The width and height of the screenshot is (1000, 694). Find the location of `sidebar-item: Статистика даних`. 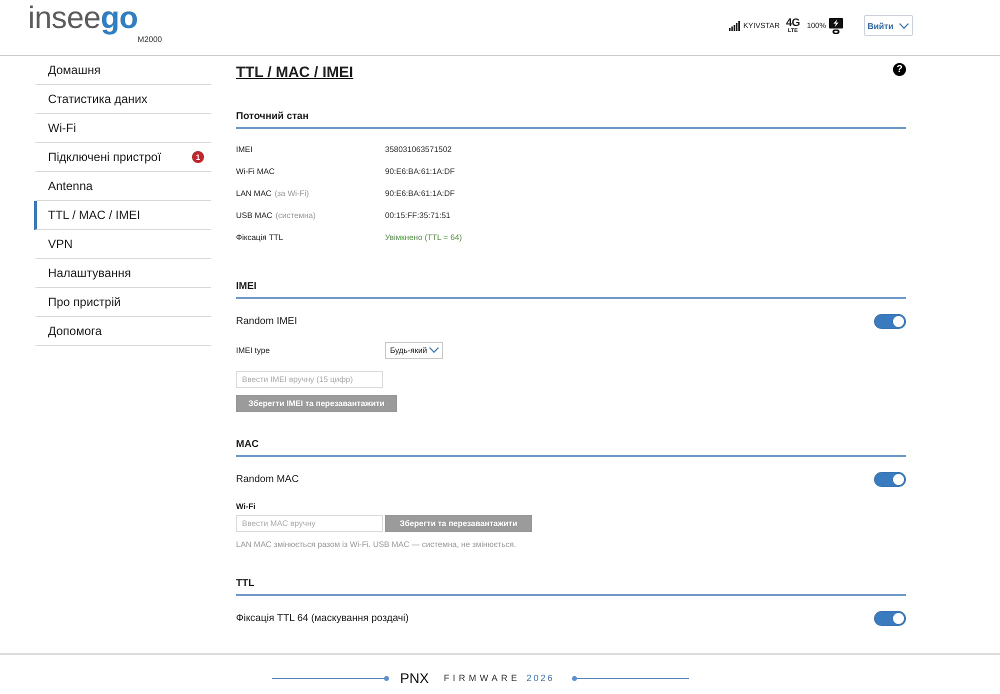

sidebar-item: Статистика даних is located at coordinates (122, 99).